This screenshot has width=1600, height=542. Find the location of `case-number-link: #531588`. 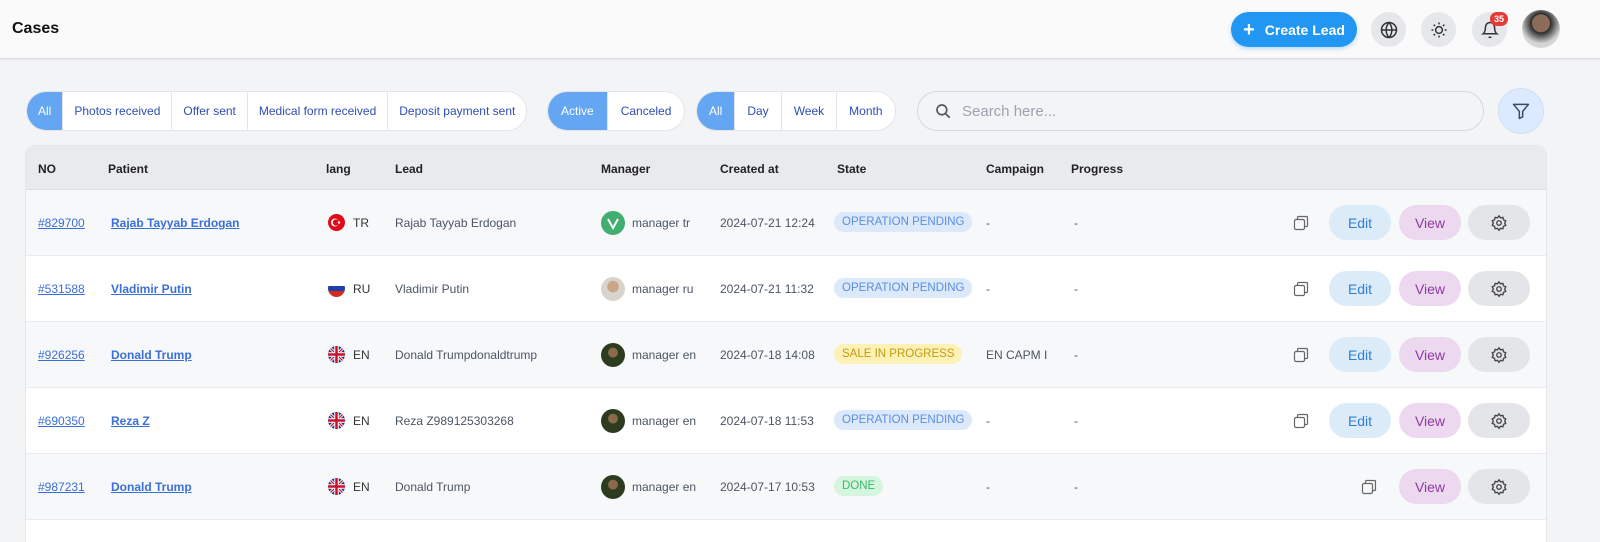

case-number-link: #531588 is located at coordinates (61, 289).